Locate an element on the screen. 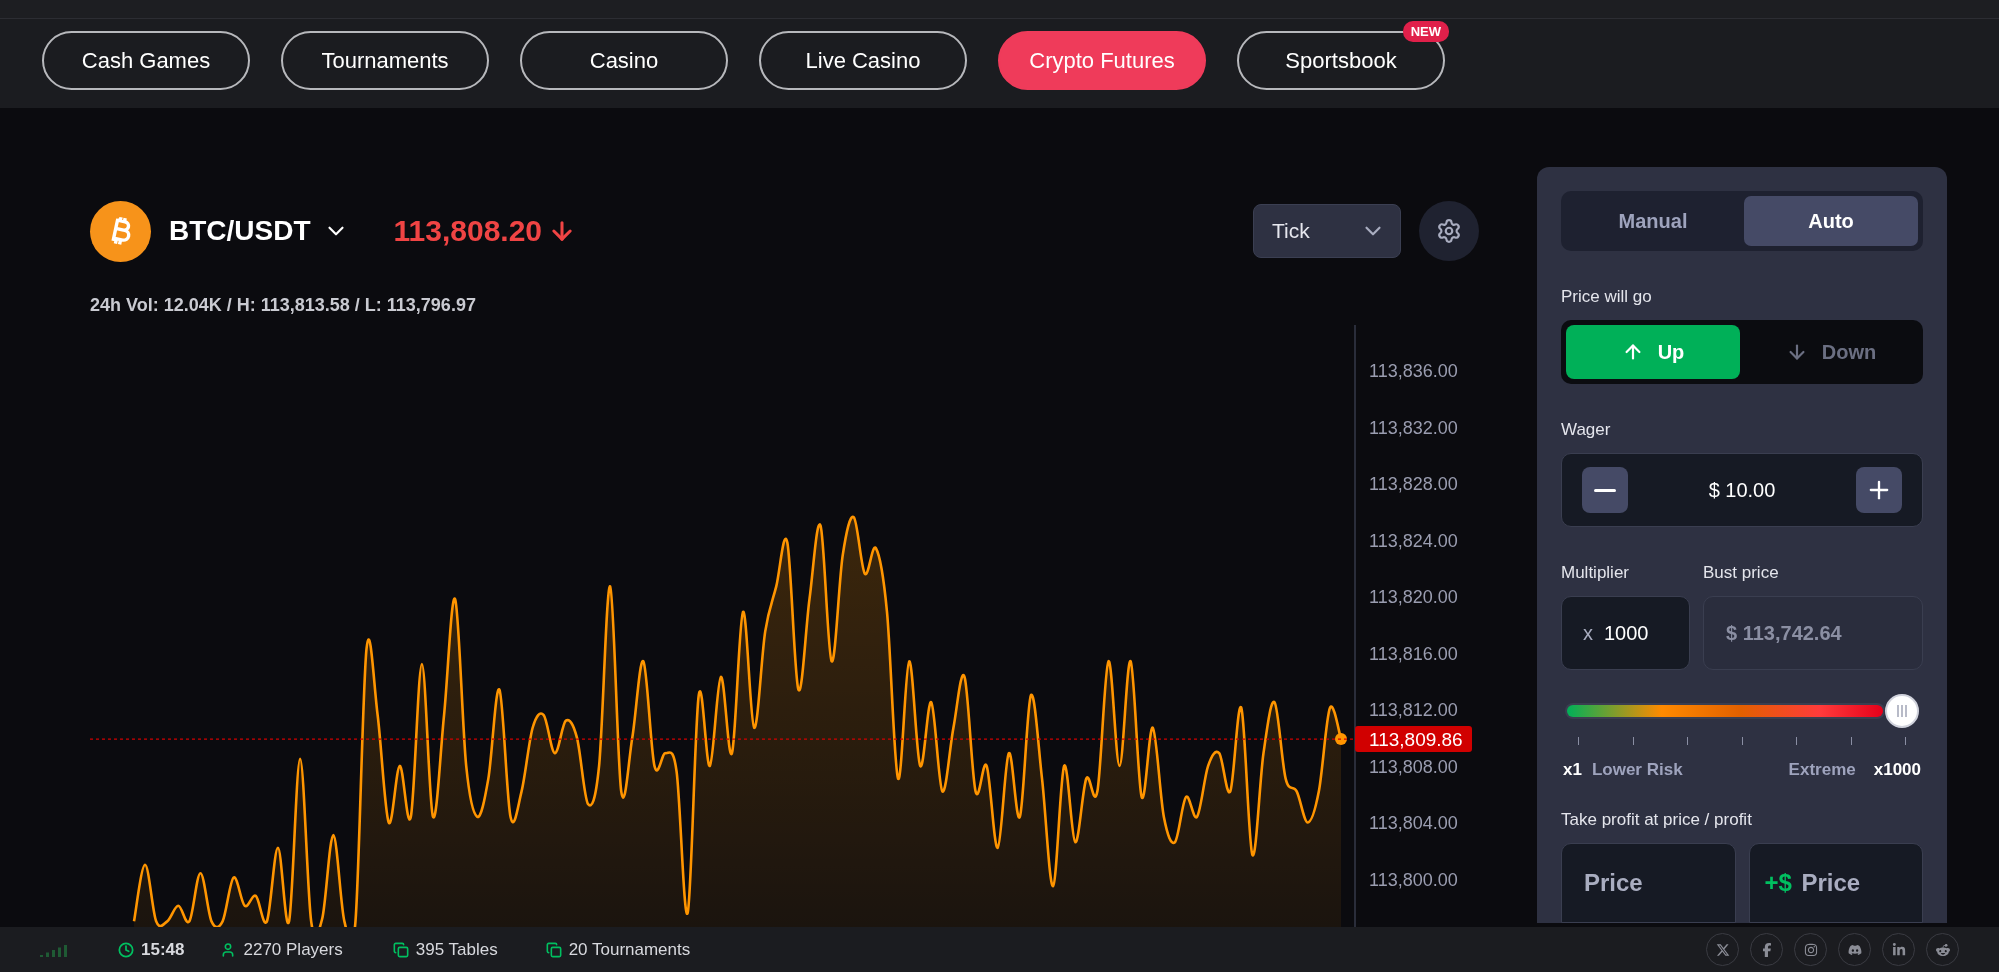 This screenshot has height=972, width=1999. nav-tab: Crypto Futures is located at coordinates (1102, 60).